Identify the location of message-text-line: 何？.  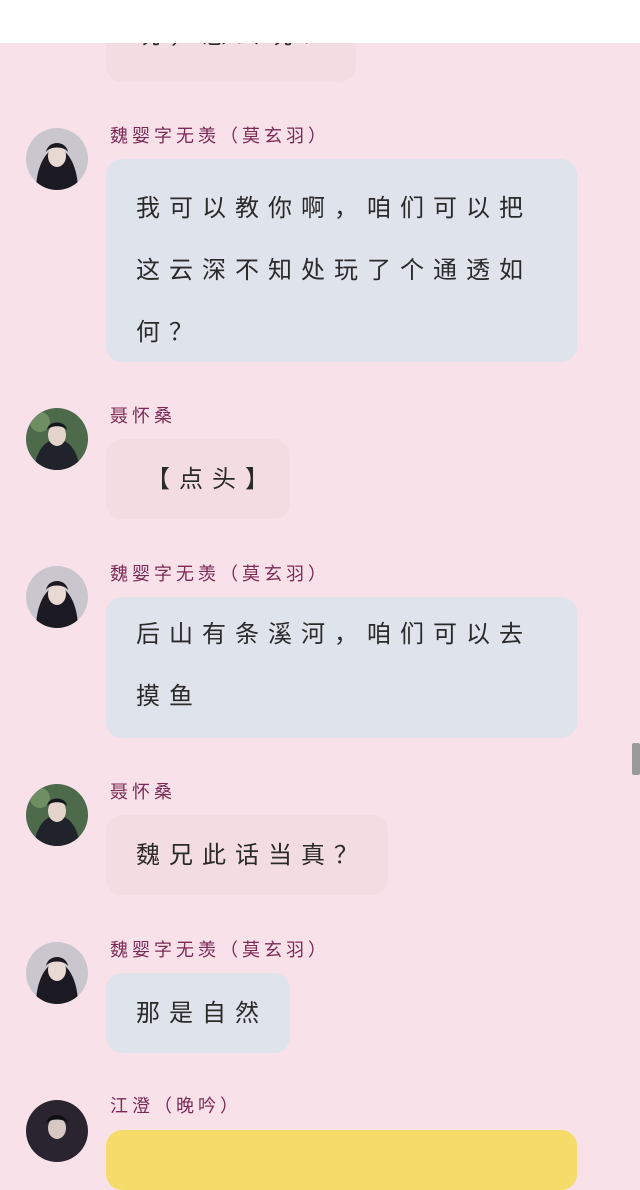
(169, 332).